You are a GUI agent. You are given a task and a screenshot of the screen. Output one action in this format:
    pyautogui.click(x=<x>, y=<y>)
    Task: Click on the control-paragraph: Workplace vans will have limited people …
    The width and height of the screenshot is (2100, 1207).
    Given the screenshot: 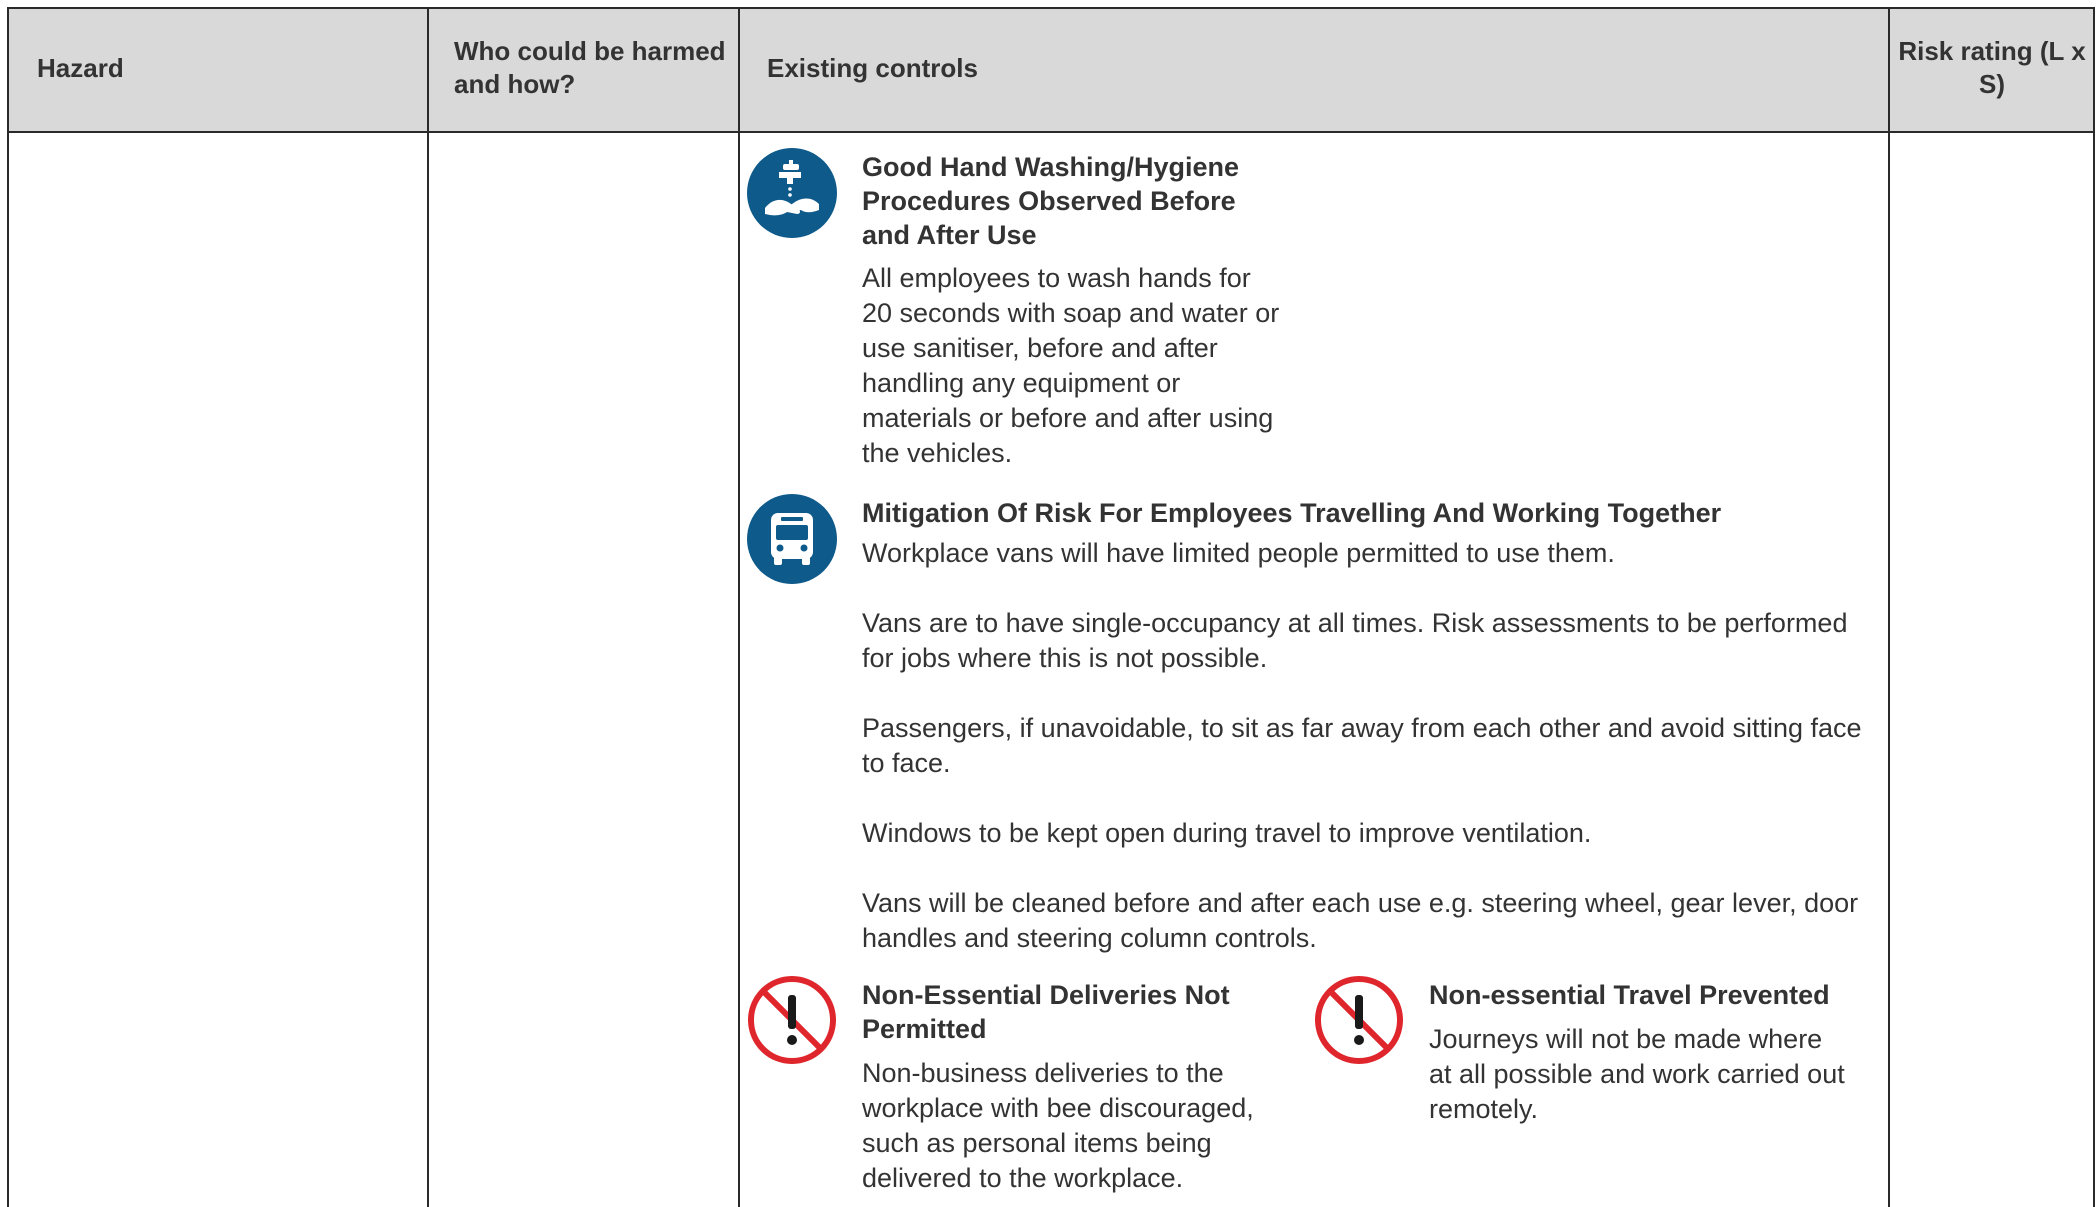 What is the action you would take?
    pyautogui.click(x=1238, y=553)
    